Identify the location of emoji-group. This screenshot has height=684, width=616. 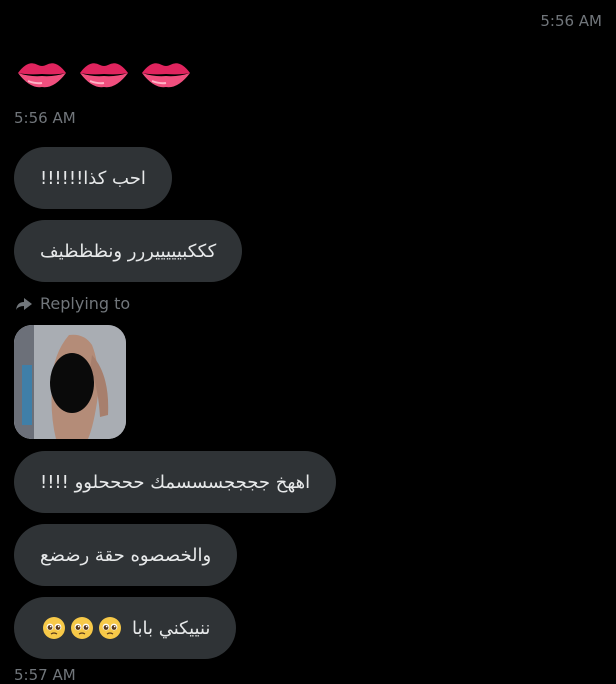
(82, 628).